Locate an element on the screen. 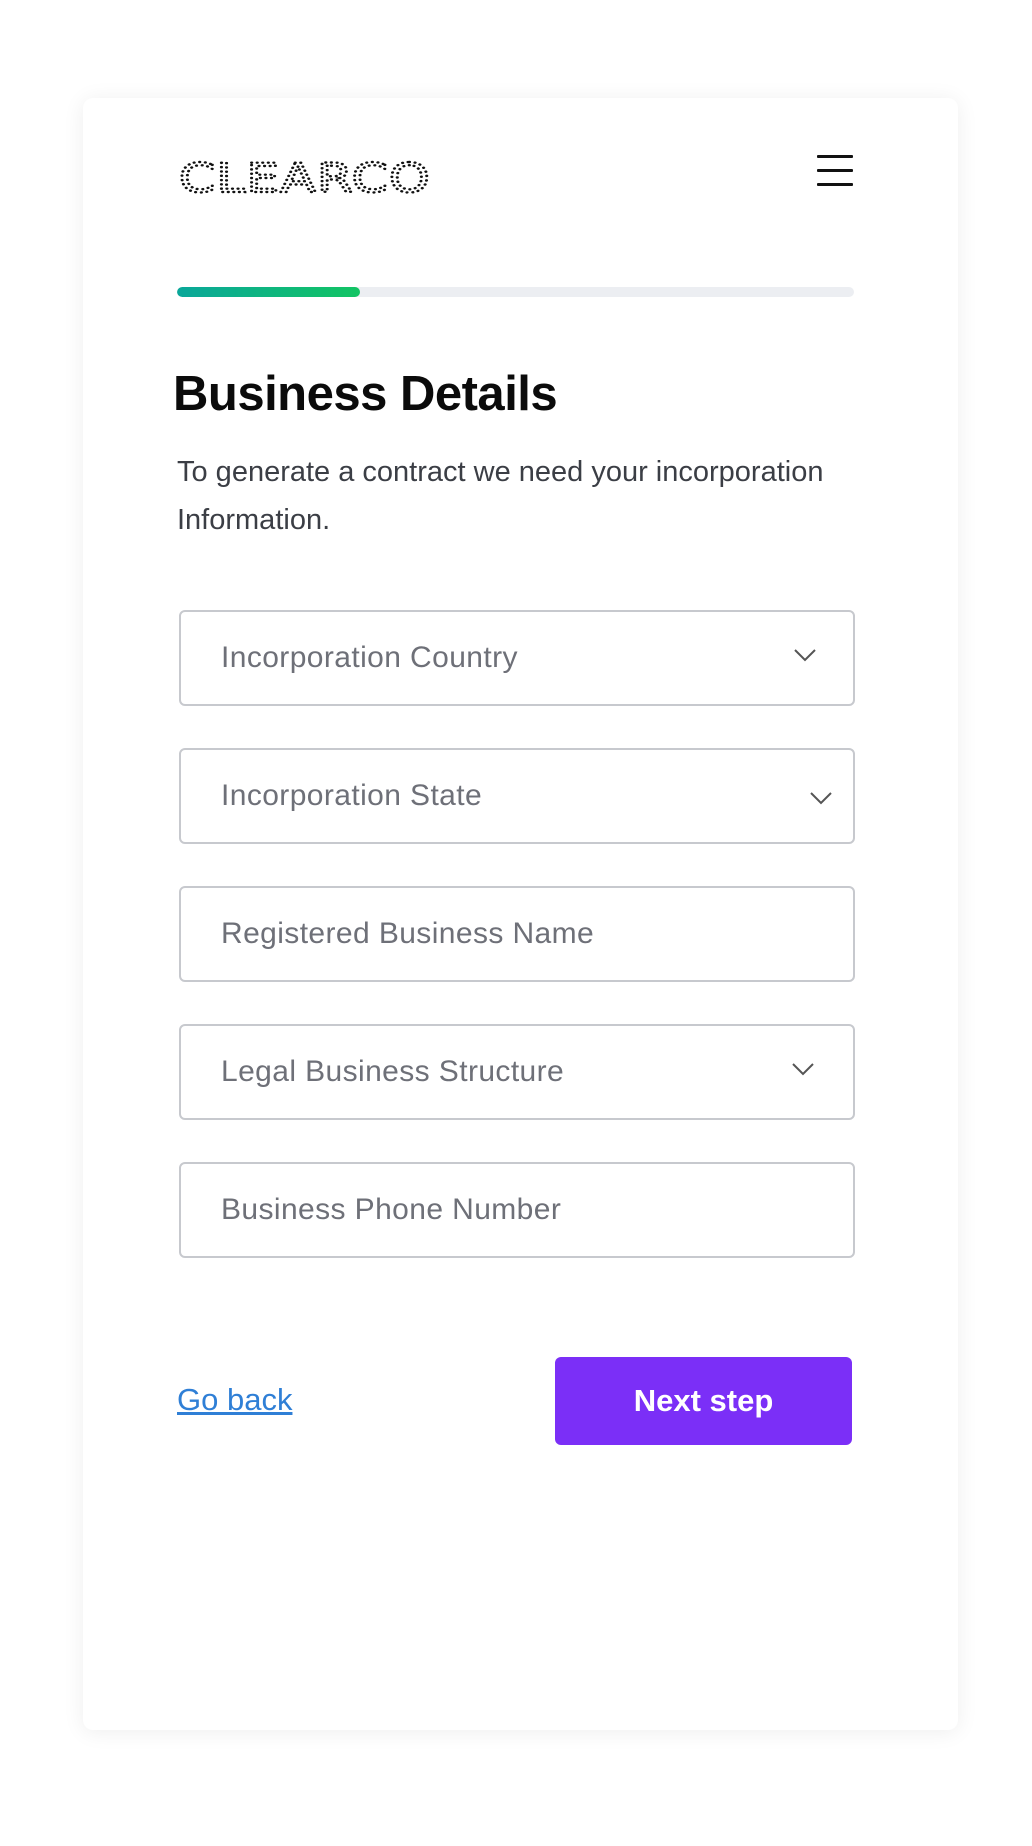 This screenshot has width=1032, height=1846. page-title: Business Details is located at coordinates (365, 394).